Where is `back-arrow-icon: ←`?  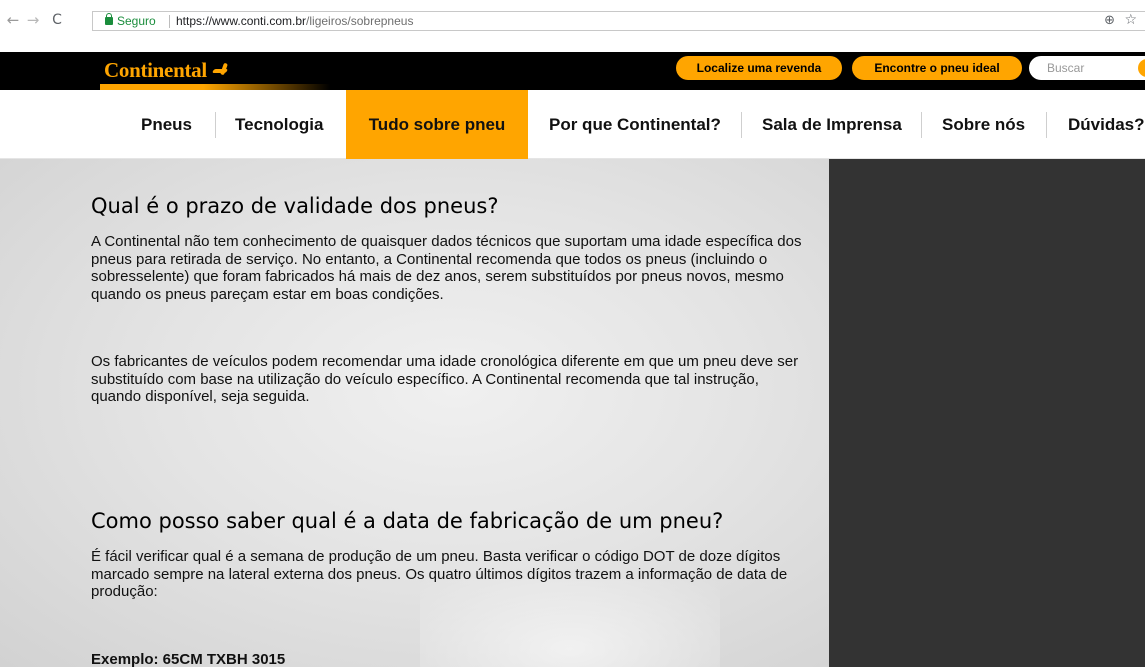 back-arrow-icon: ← is located at coordinates (13, 20).